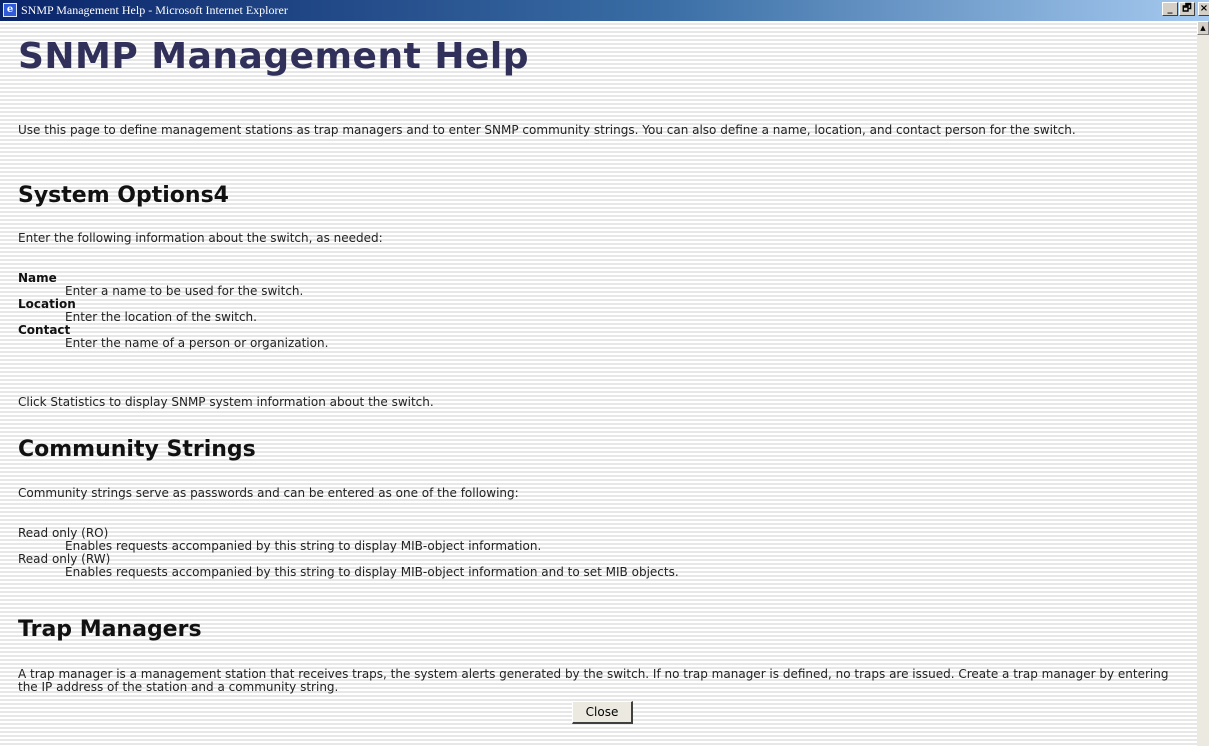  Describe the element at coordinates (184, 291) in the screenshot. I see `desc-name: Enter a name to be used for the switch.` at that location.